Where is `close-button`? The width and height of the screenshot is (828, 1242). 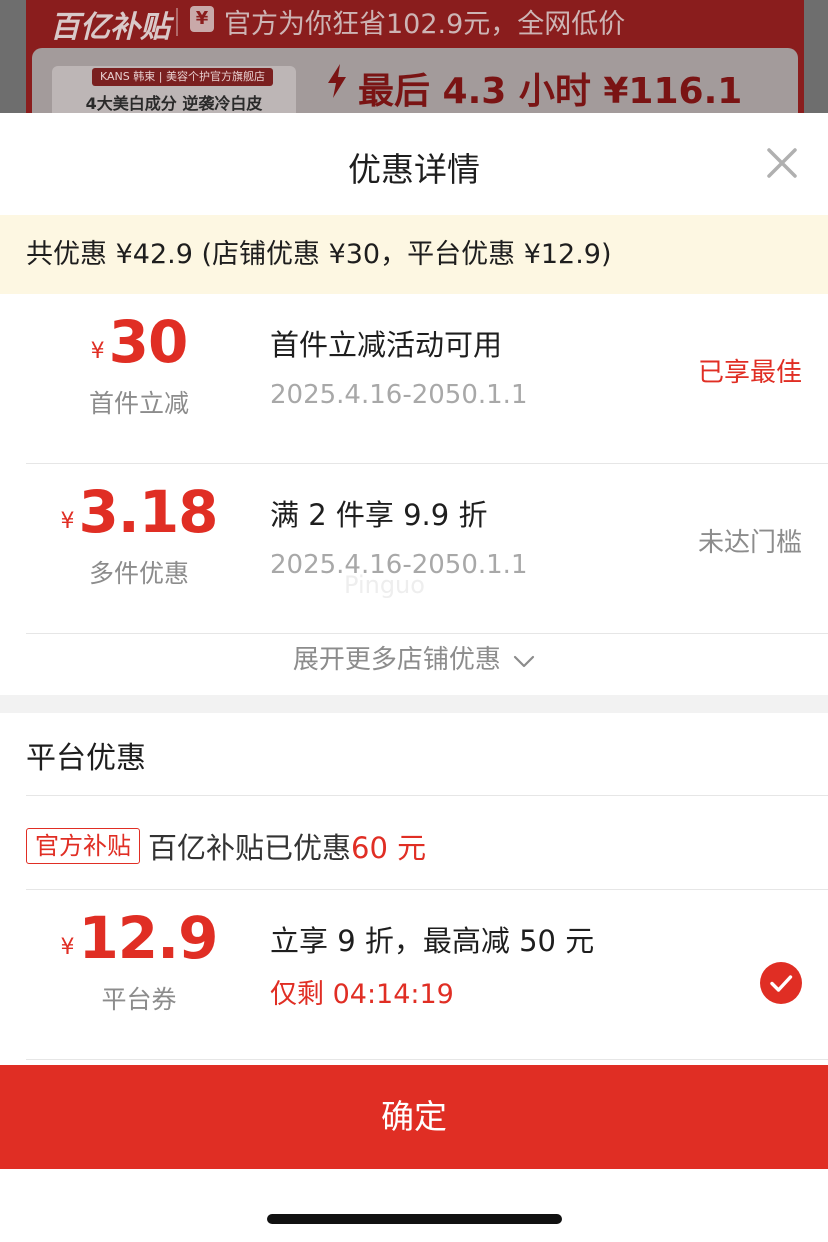 close-button is located at coordinates (782, 163).